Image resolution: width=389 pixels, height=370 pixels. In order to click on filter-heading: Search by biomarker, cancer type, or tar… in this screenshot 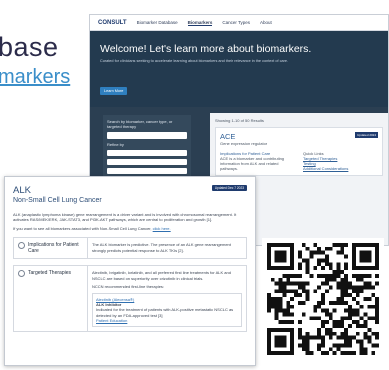, I will do `click(140, 124)`.